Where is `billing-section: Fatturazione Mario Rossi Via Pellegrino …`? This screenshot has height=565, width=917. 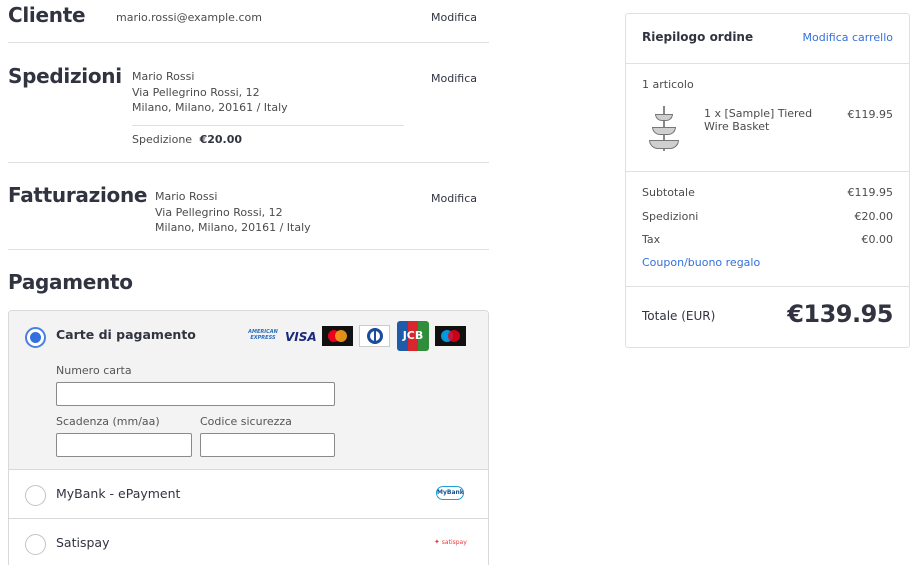 billing-section: Fatturazione Mario Rossi Via Pellegrino … is located at coordinates (248, 206).